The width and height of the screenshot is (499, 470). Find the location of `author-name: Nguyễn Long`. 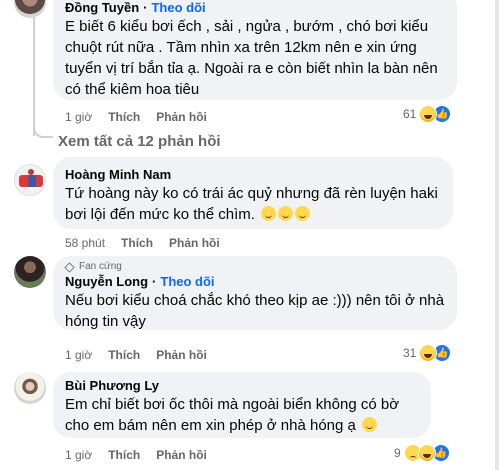

author-name: Nguyễn Long is located at coordinates (106, 282).